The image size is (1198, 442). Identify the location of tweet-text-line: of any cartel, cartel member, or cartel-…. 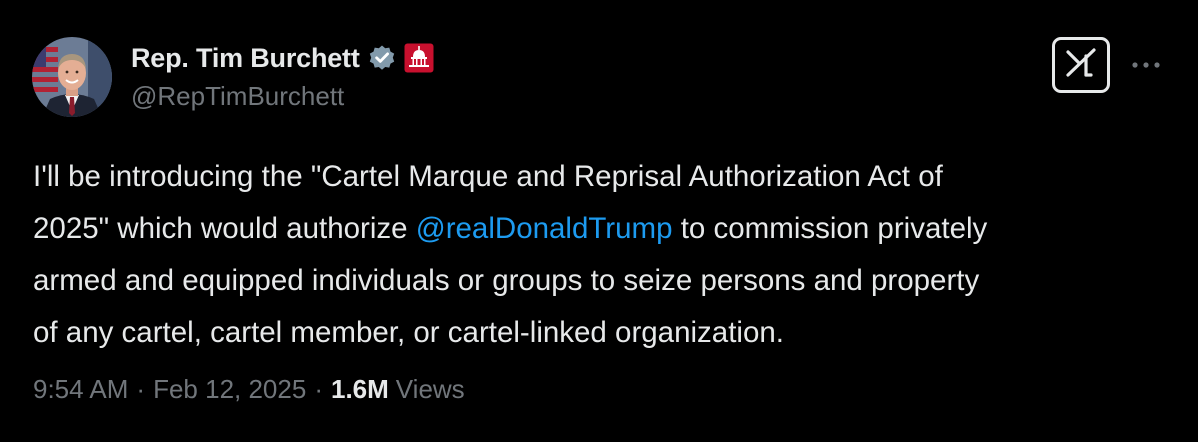
(408, 332).